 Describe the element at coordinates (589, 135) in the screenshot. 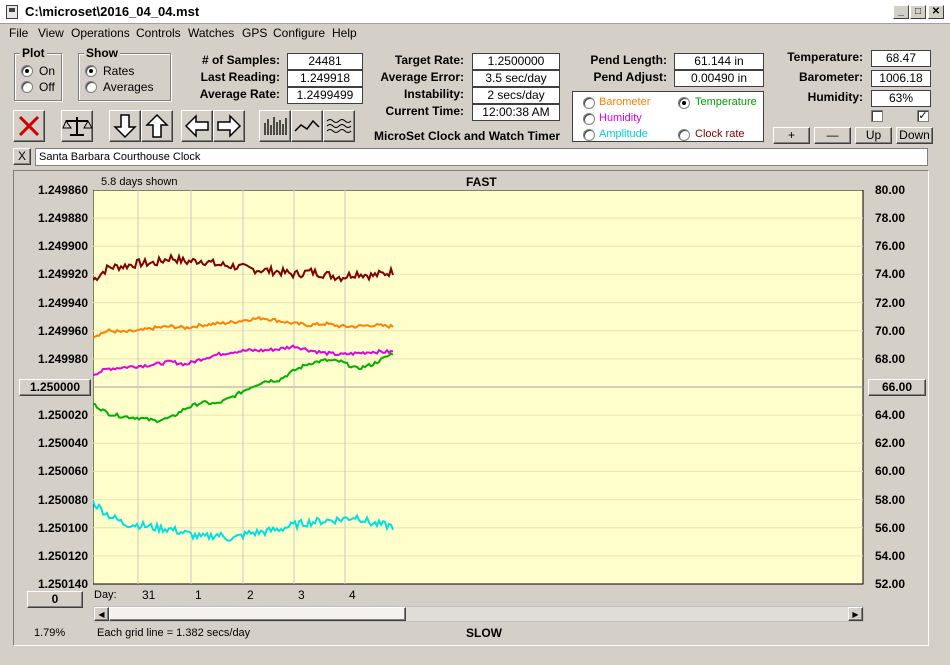

I see `amplitude-radio` at that location.